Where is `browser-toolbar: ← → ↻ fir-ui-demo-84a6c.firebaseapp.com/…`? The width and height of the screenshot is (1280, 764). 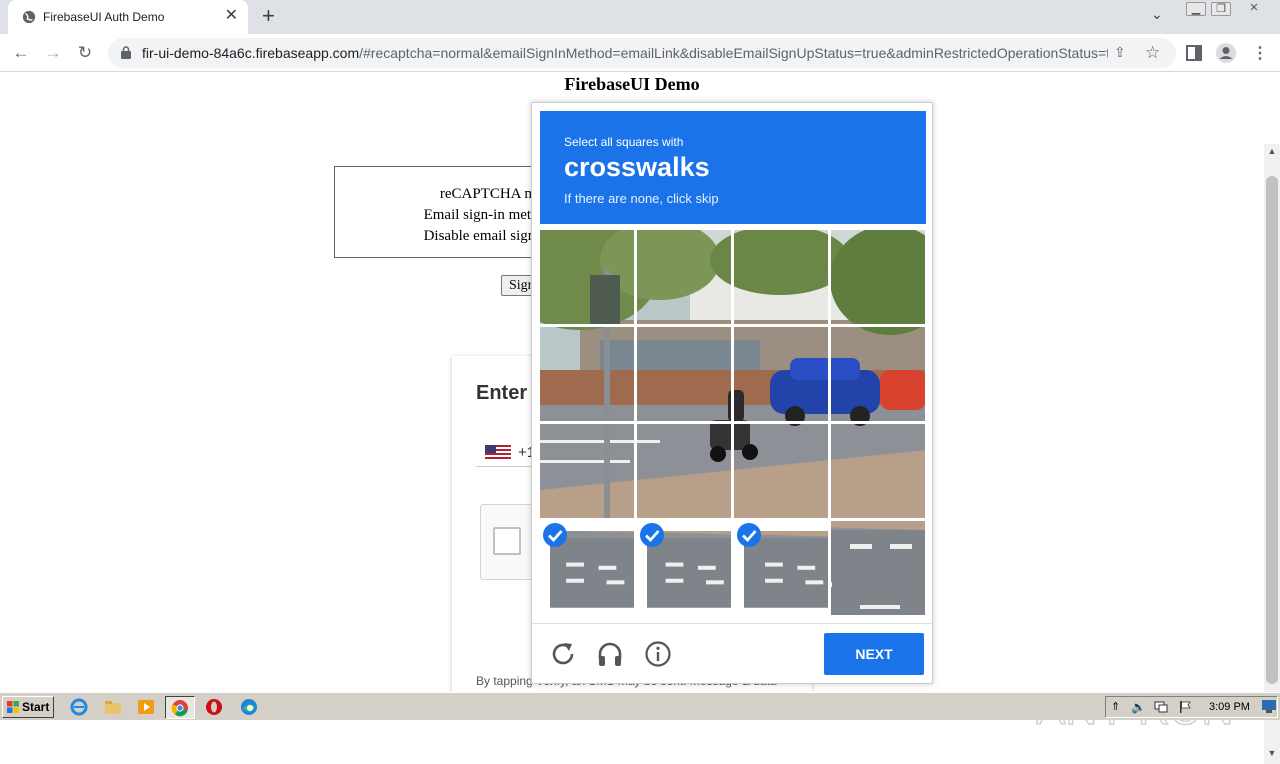 browser-toolbar: ← → ↻ fir-ui-demo-84a6c.firebaseapp.com/… is located at coordinates (640, 53).